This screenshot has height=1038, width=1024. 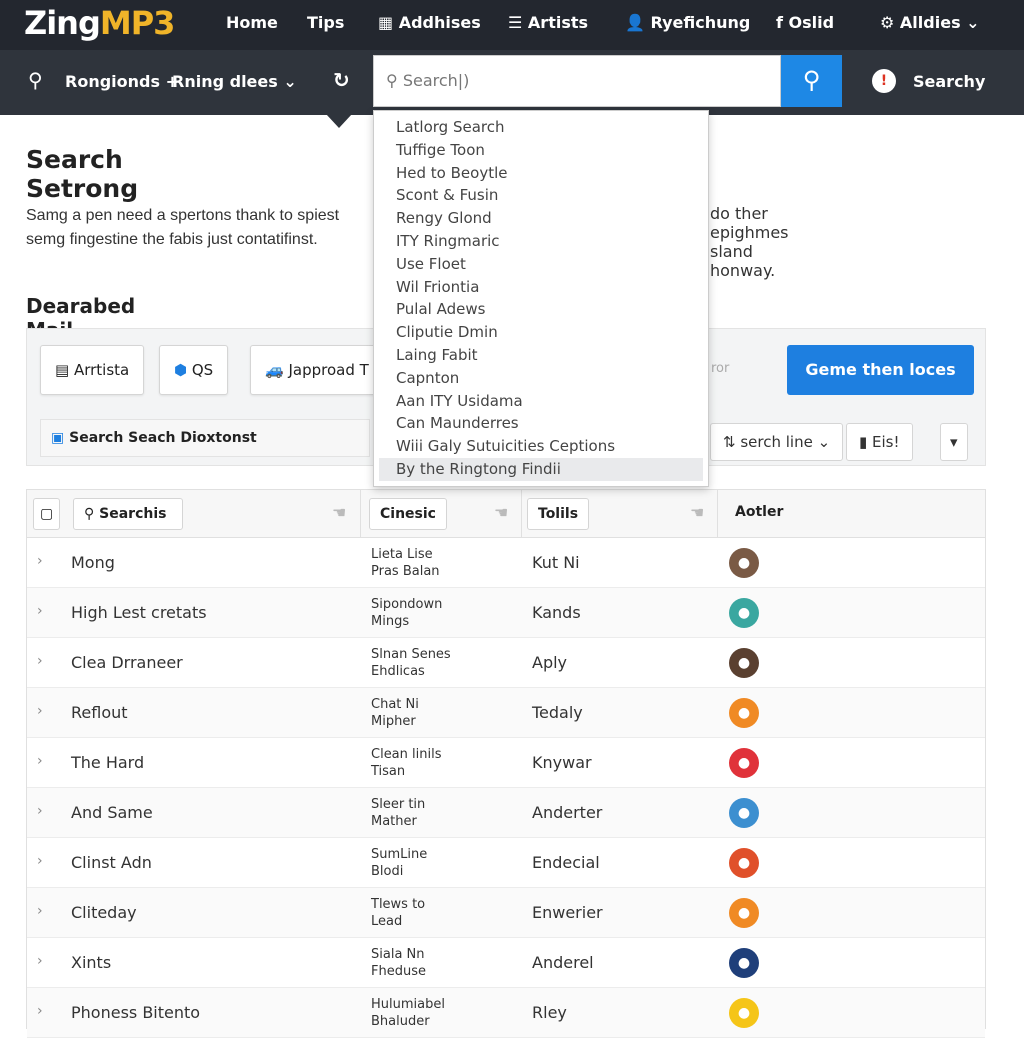 What do you see at coordinates (104, 912) in the screenshot?
I see `row-name: Cliteday` at bounding box center [104, 912].